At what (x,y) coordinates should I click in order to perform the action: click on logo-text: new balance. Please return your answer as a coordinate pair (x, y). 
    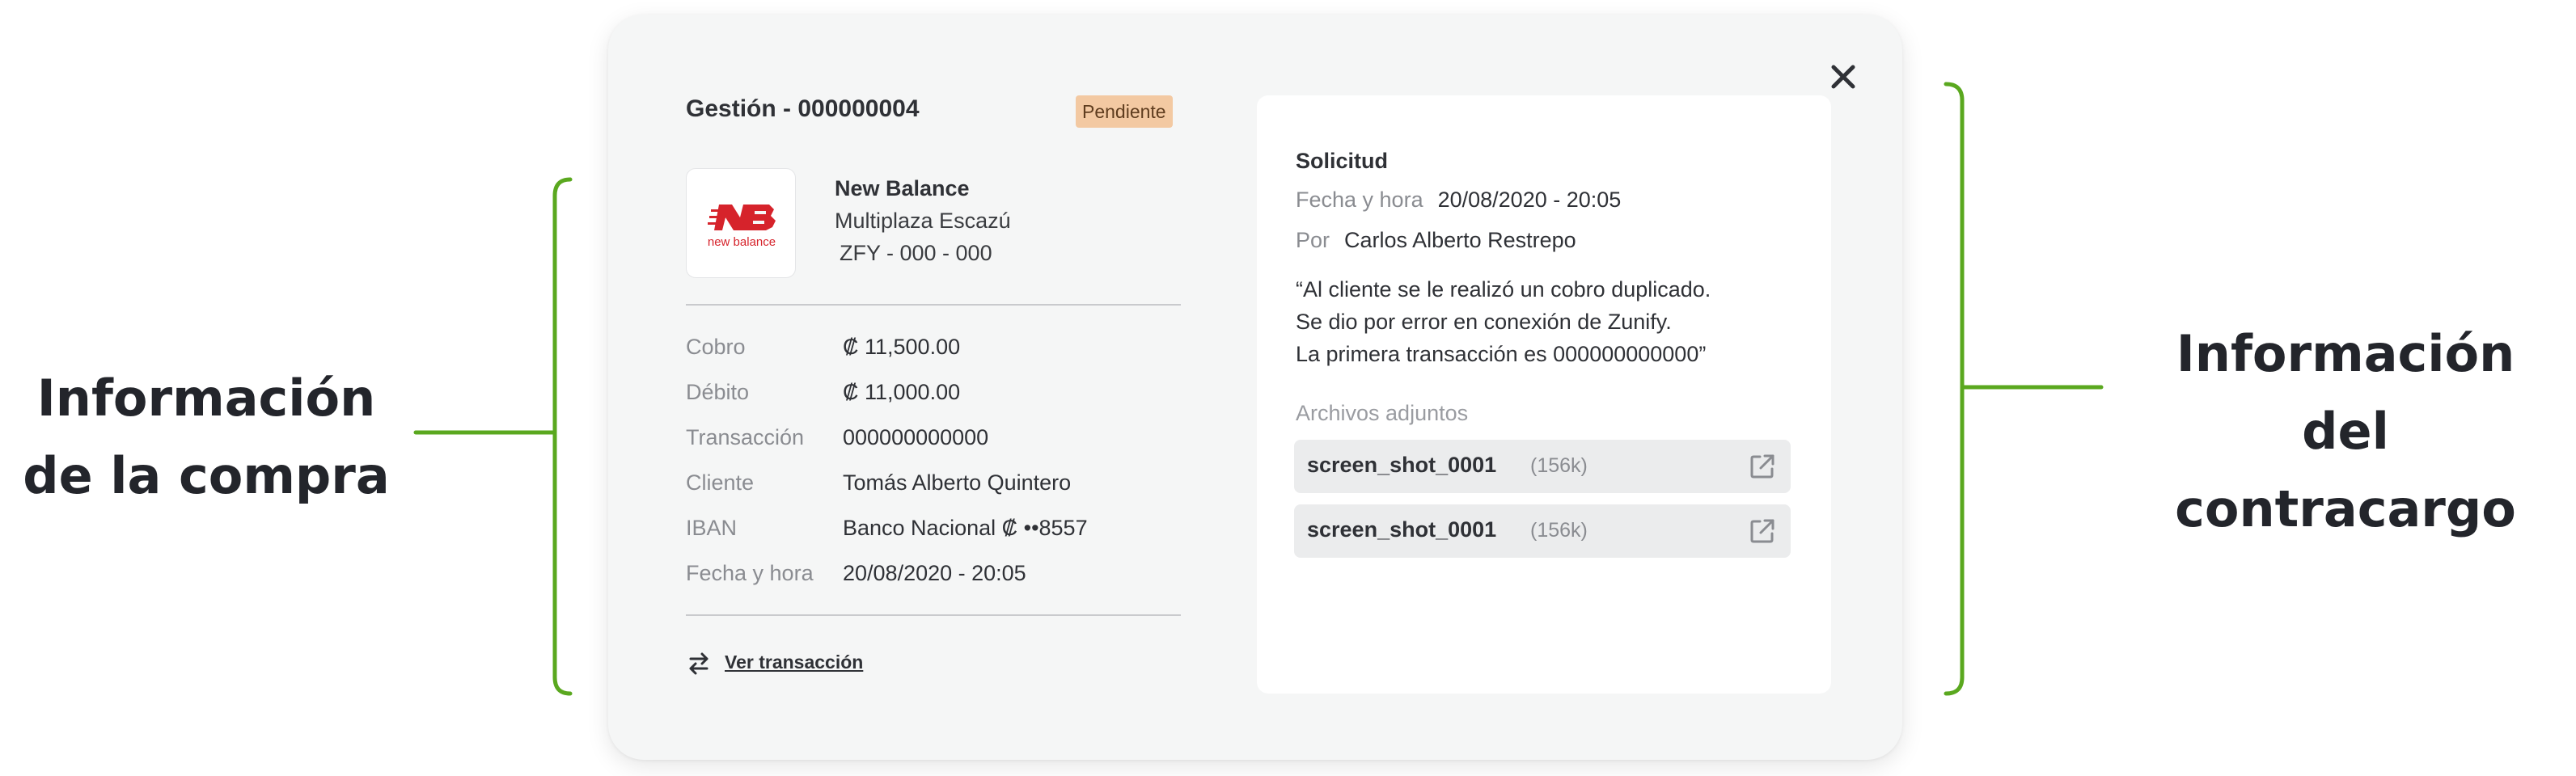
    Looking at the image, I should click on (742, 242).